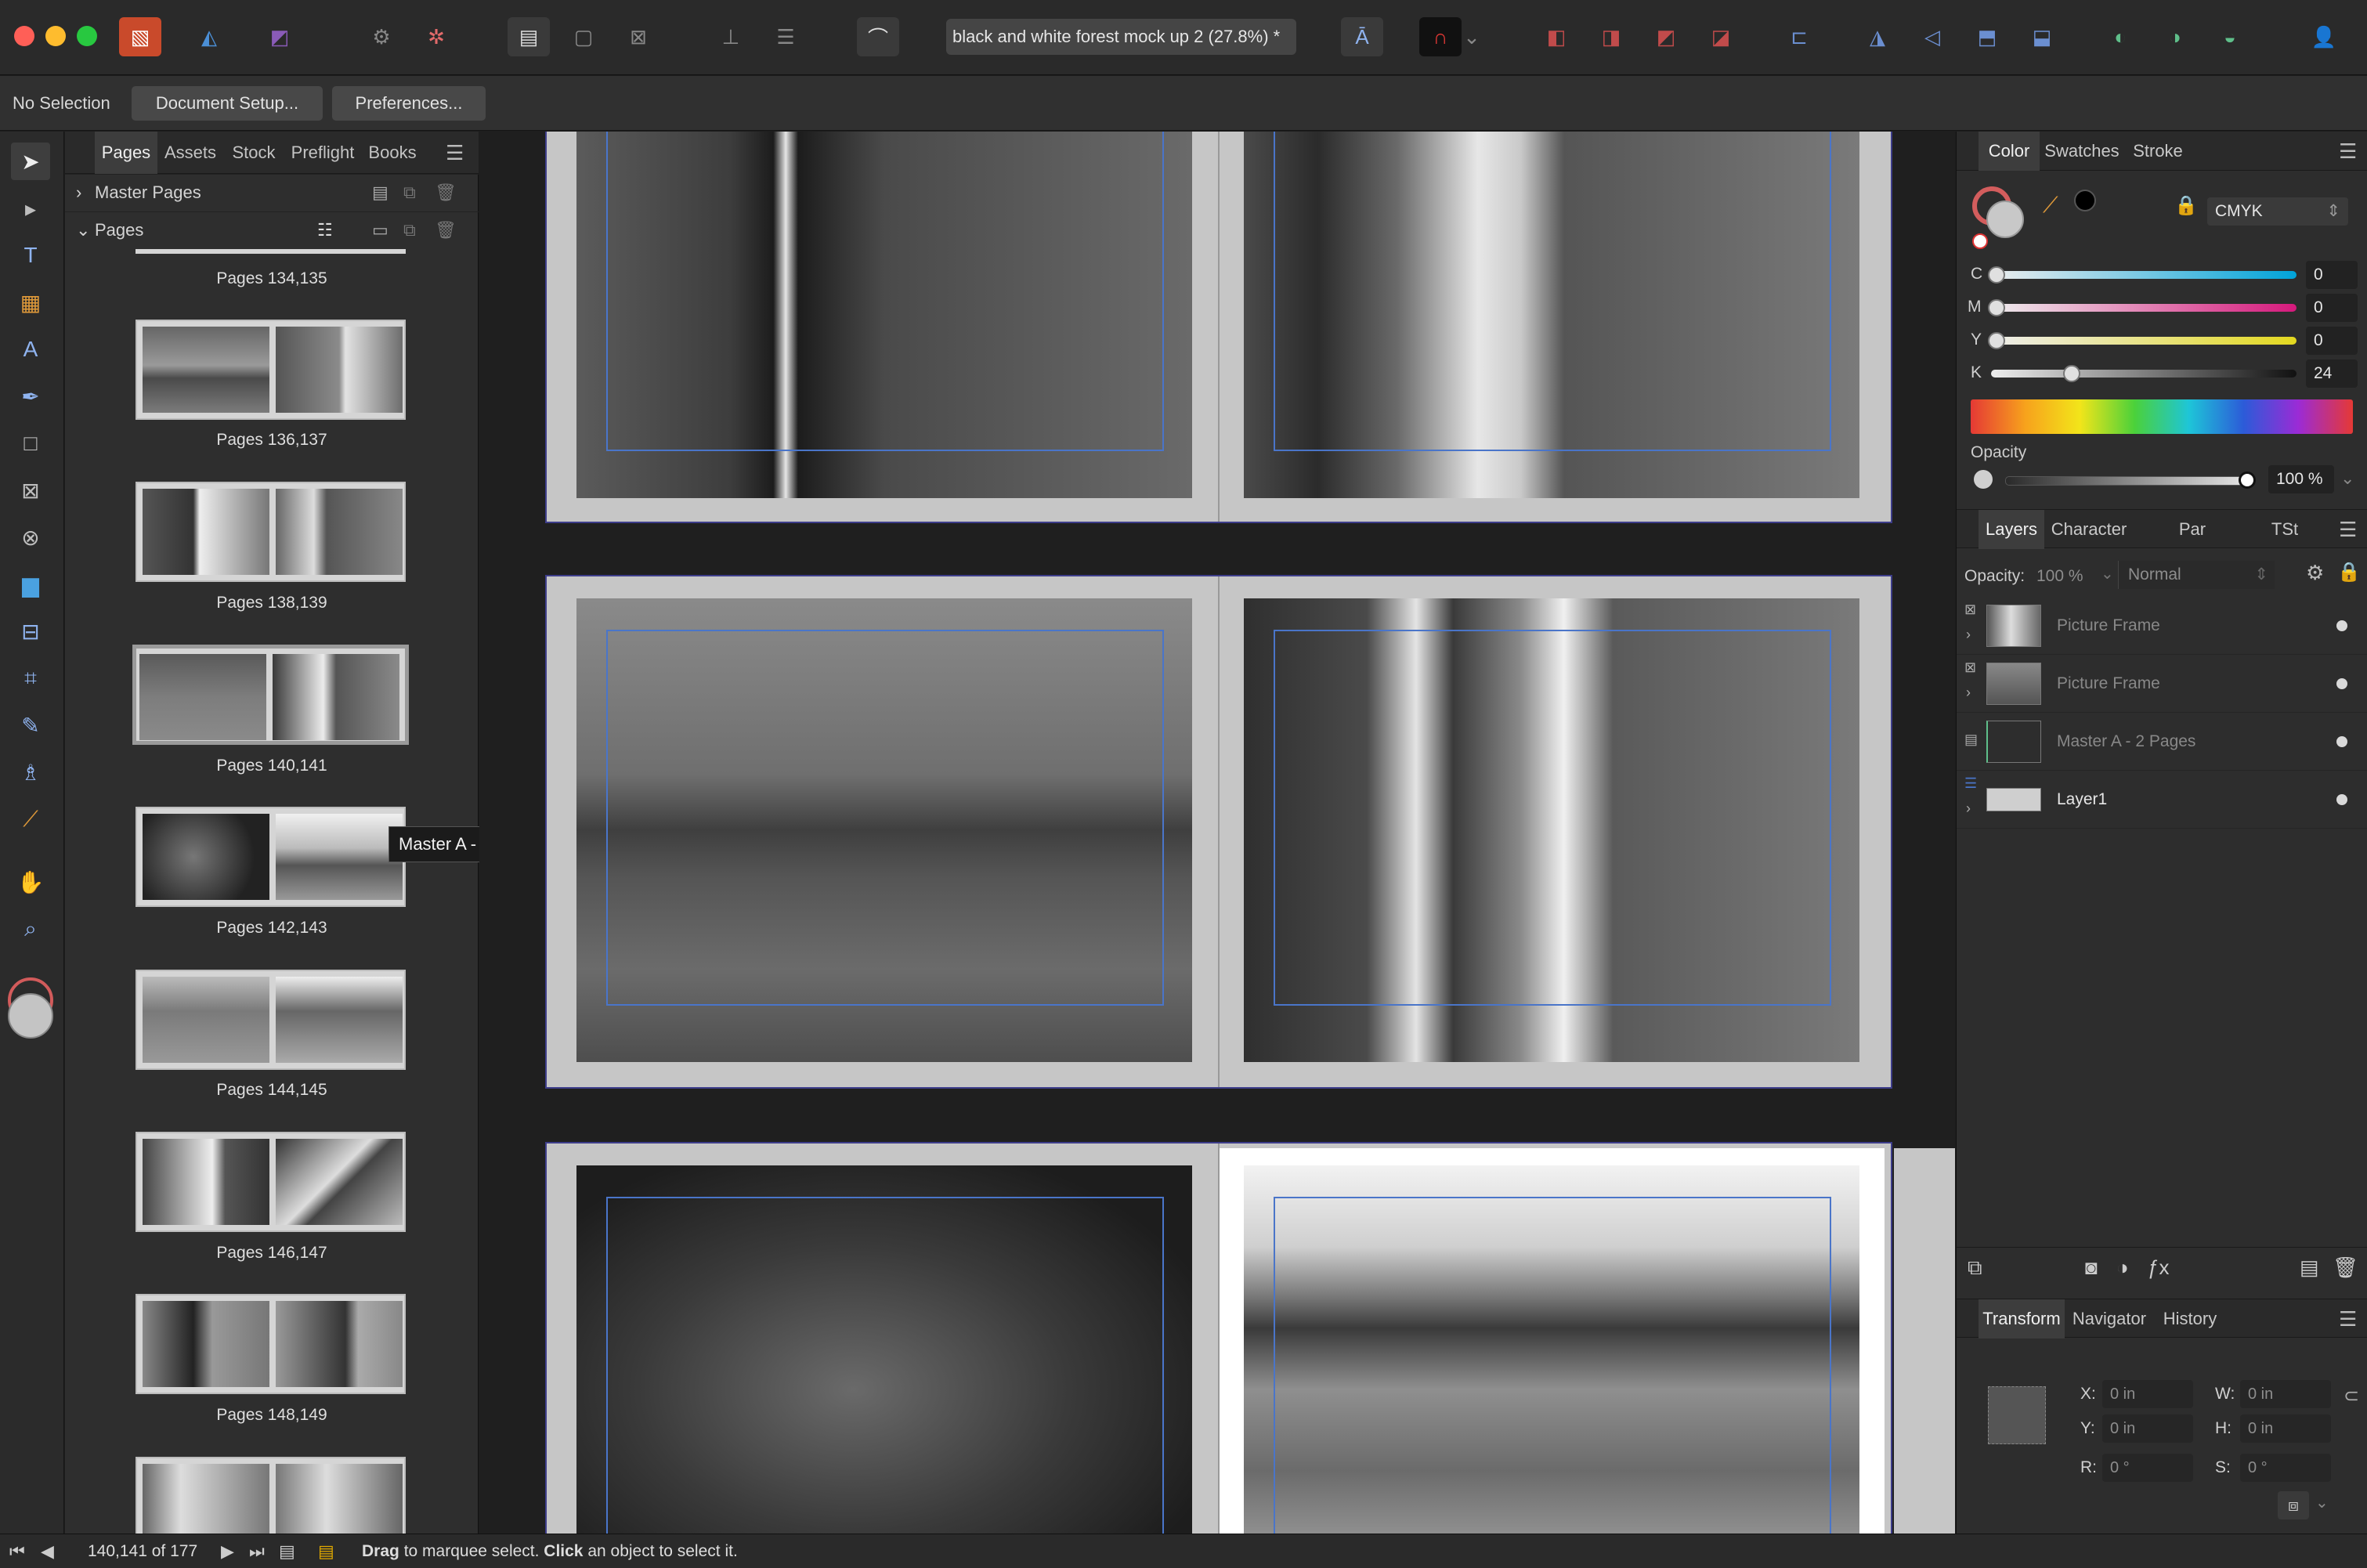 This screenshot has width=2367, height=1568. Describe the element at coordinates (2315, 573) in the screenshot. I see `layer-settings-gear-icon: ⚙` at that location.